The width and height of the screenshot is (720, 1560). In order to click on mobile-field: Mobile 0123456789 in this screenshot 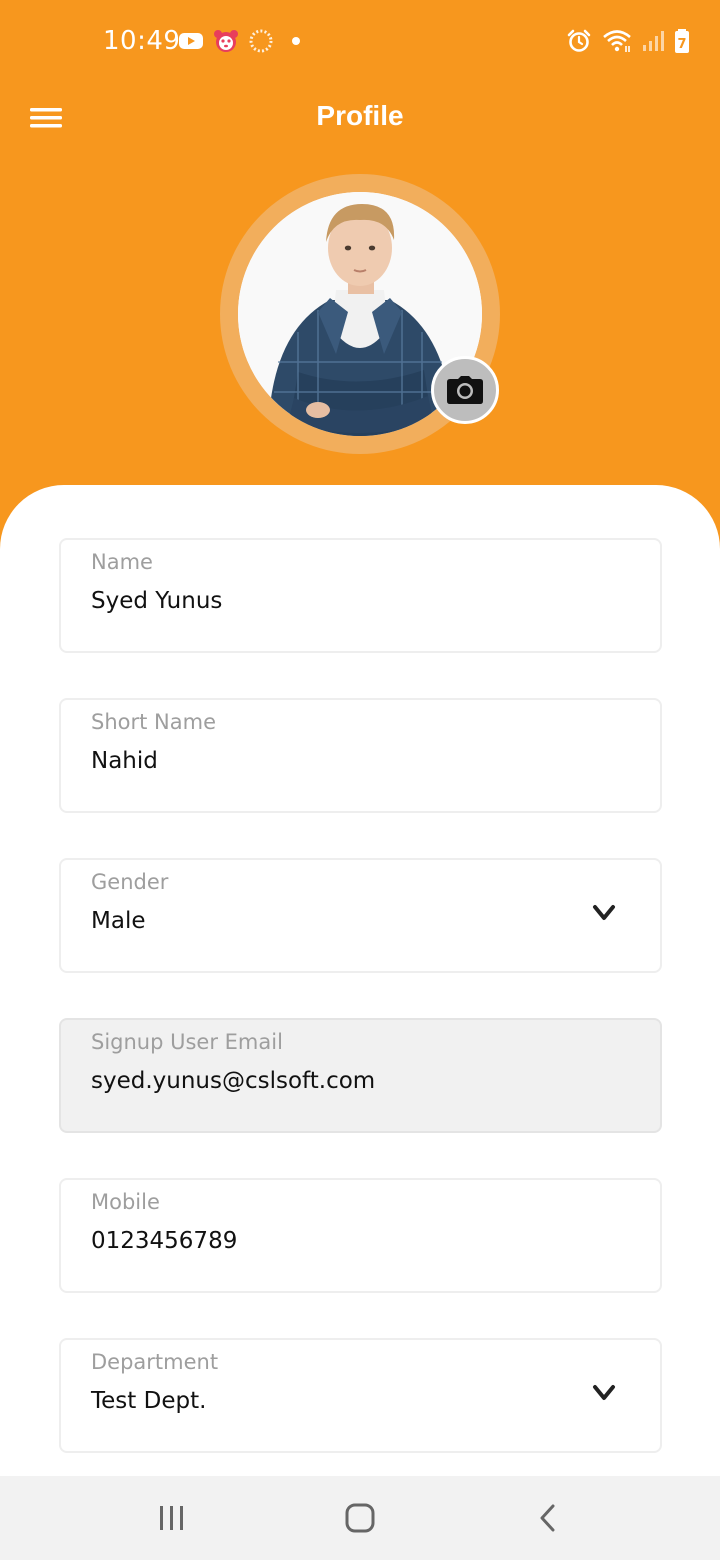, I will do `click(360, 1235)`.